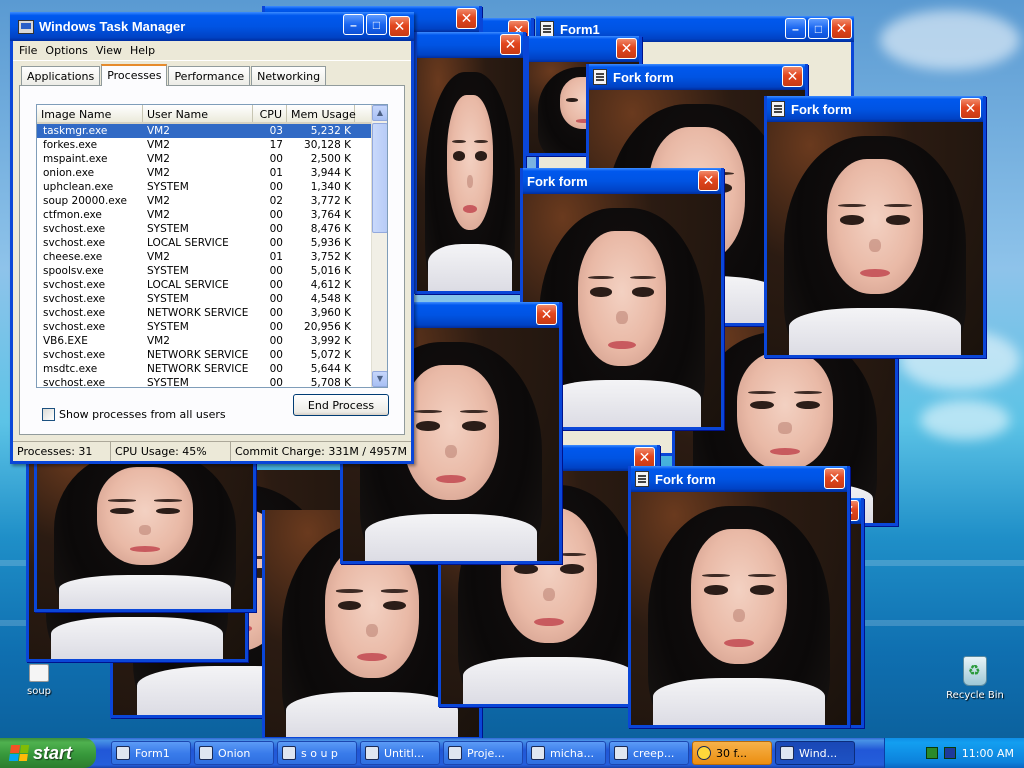 The width and height of the screenshot is (1024, 768). What do you see at coordinates (212, 131) in the screenshot?
I see `table-row: taskmgr.exe VM2 03 5,232 K` at bounding box center [212, 131].